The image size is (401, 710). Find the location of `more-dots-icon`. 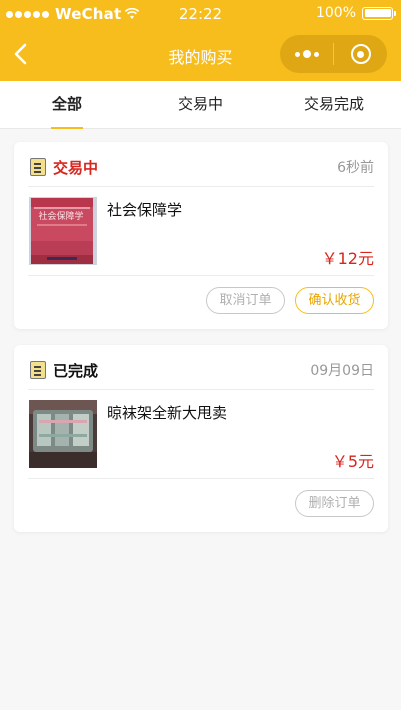

more-dots-icon is located at coordinates (306, 54).